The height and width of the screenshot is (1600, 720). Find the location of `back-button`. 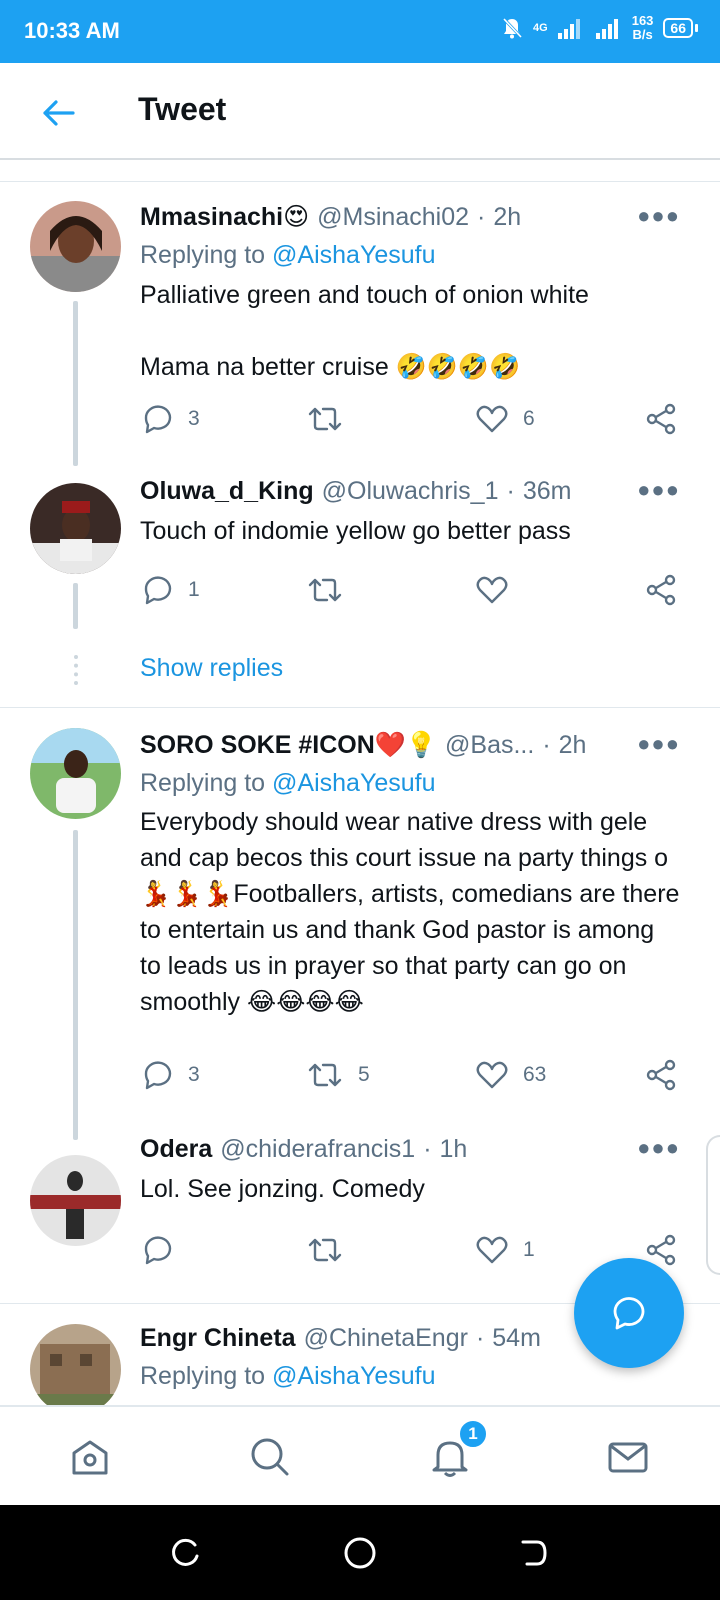

back-button is located at coordinates (58, 113).